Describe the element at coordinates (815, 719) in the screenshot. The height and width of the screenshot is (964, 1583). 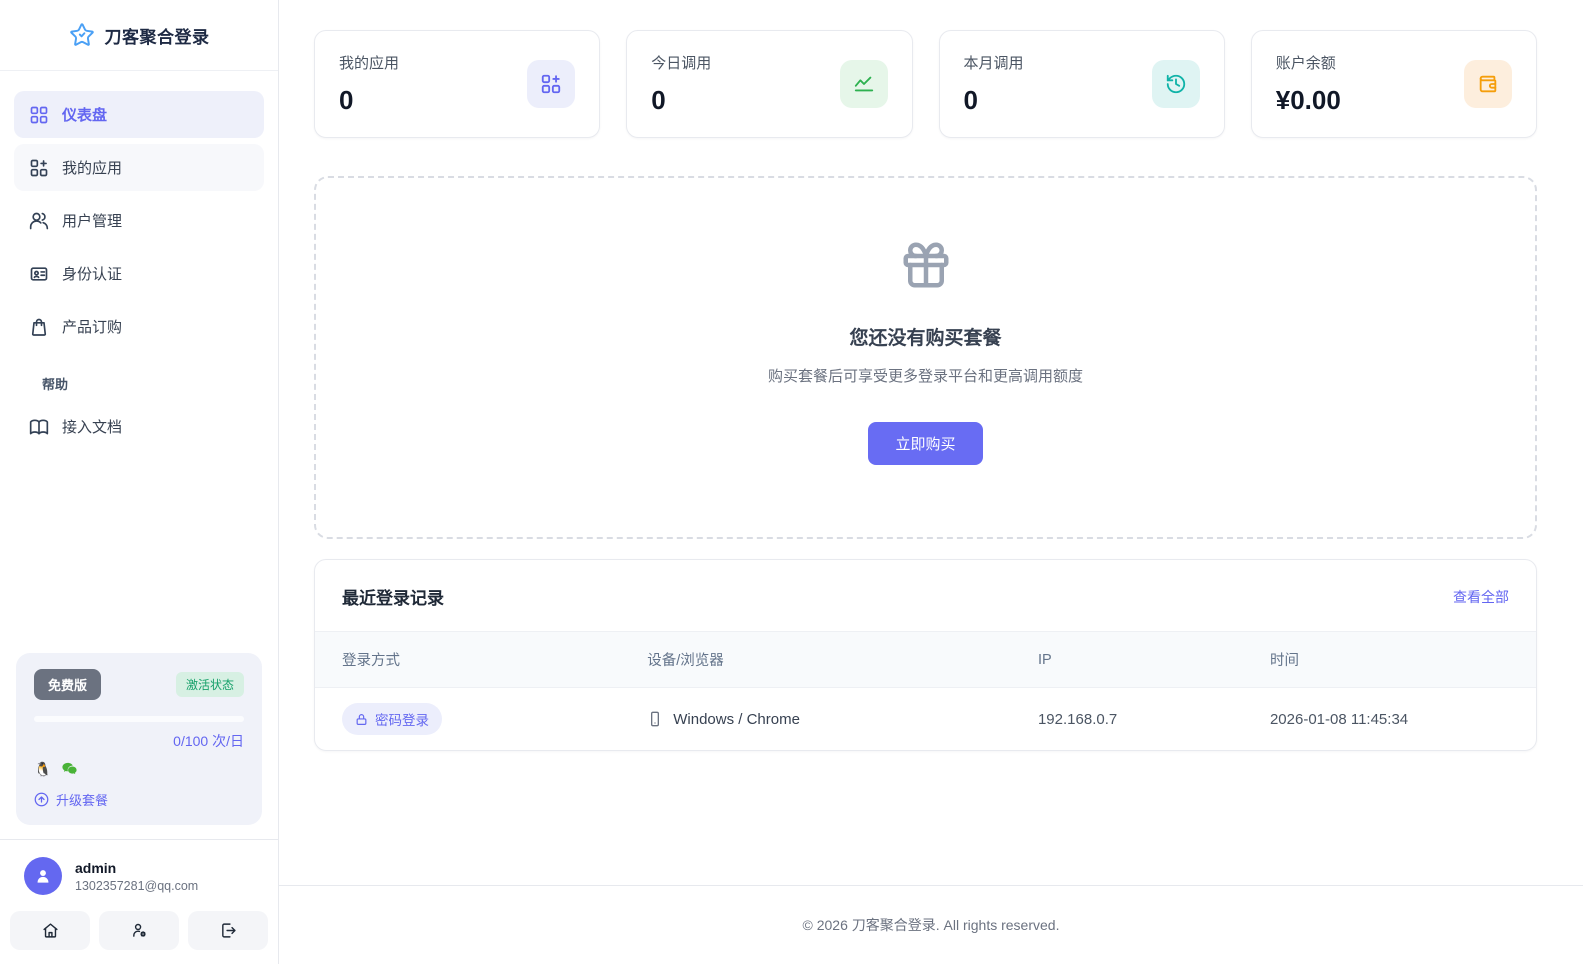
I see `device-cell: Windows / Chrome` at that location.